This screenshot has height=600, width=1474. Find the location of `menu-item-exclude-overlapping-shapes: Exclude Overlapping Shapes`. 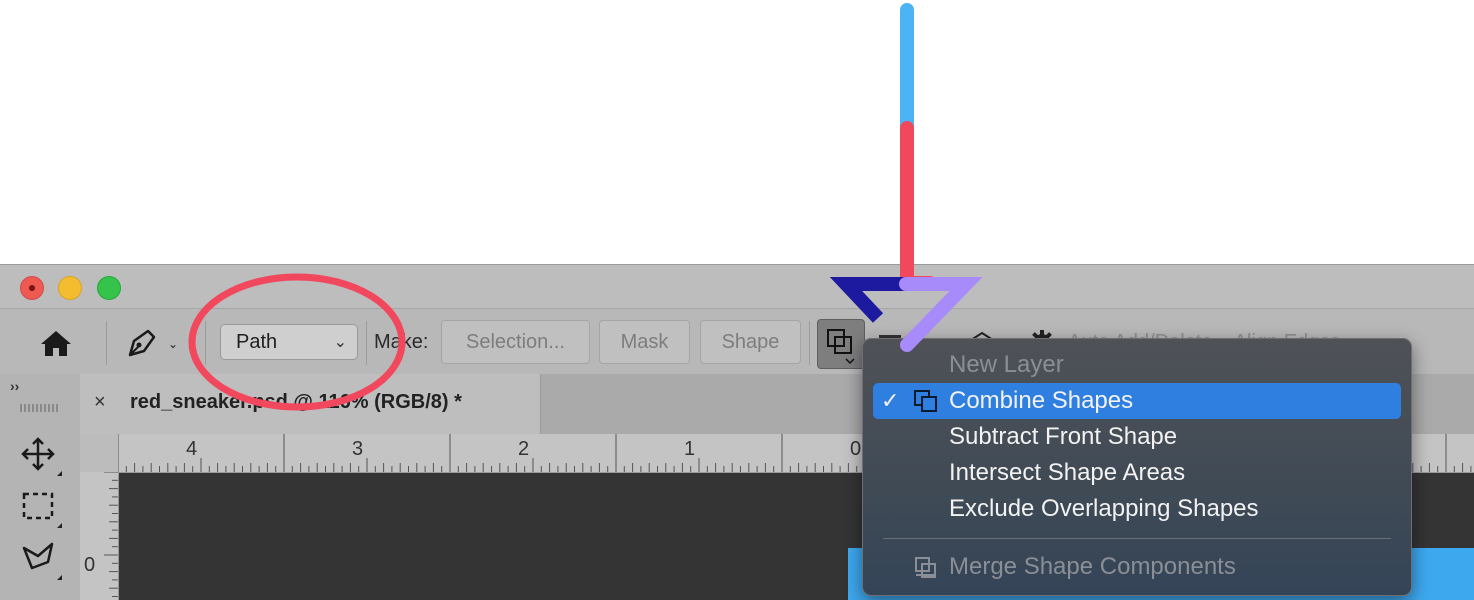

menu-item-exclude-overlapping-shapes: Exclude Overlapping Shapes is located at coordinates (1137, 509).